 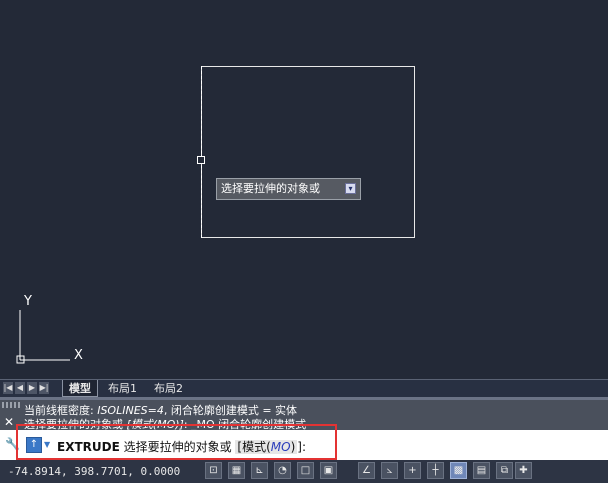 I want to click on ucs-y-label: Y, so click(x=27, y=301).